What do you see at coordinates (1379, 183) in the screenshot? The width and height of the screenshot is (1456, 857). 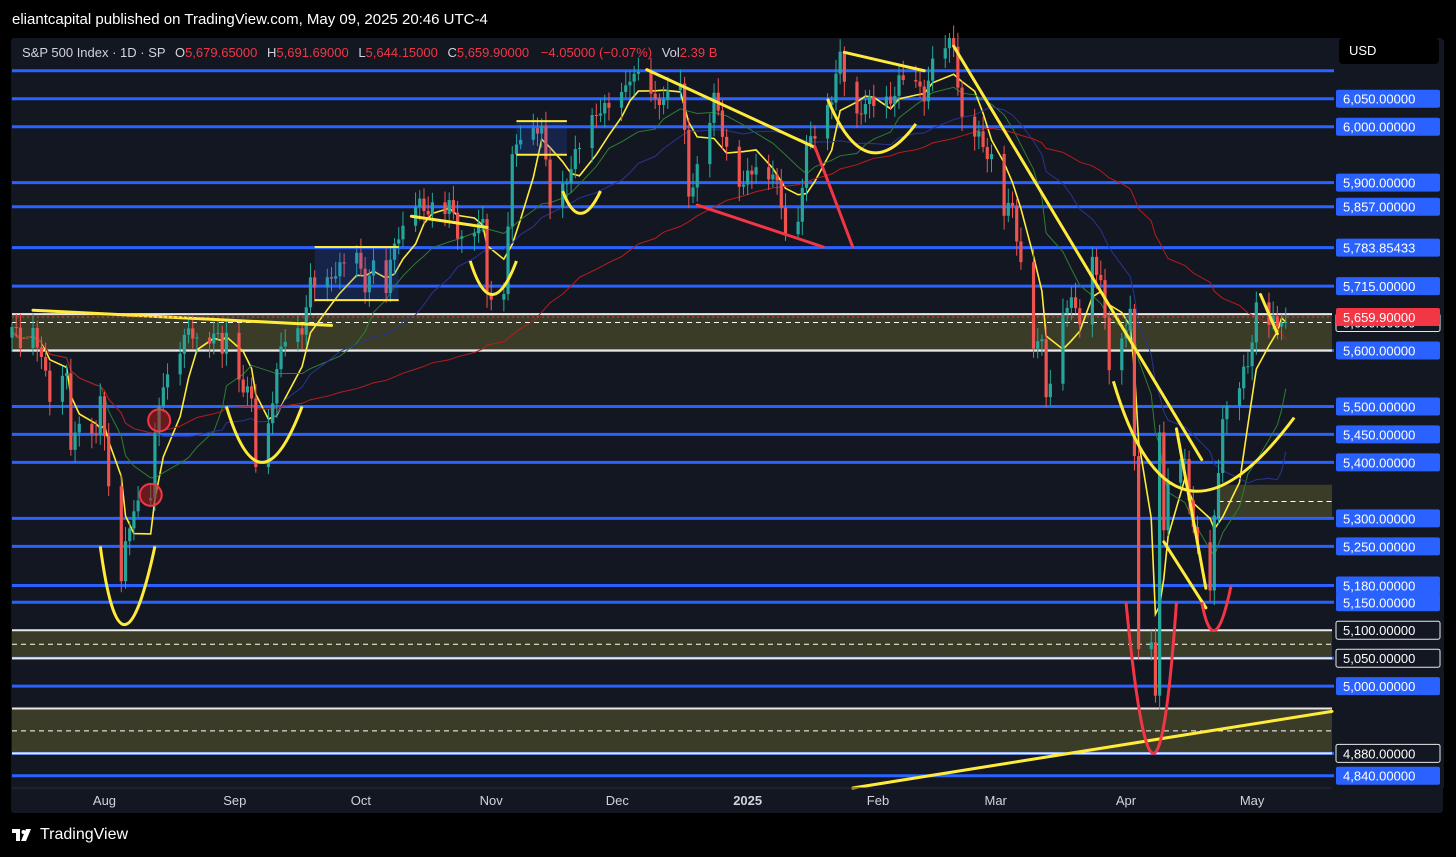 I see `price-label: 5,900.00000` at bounding box center [1379, 183].